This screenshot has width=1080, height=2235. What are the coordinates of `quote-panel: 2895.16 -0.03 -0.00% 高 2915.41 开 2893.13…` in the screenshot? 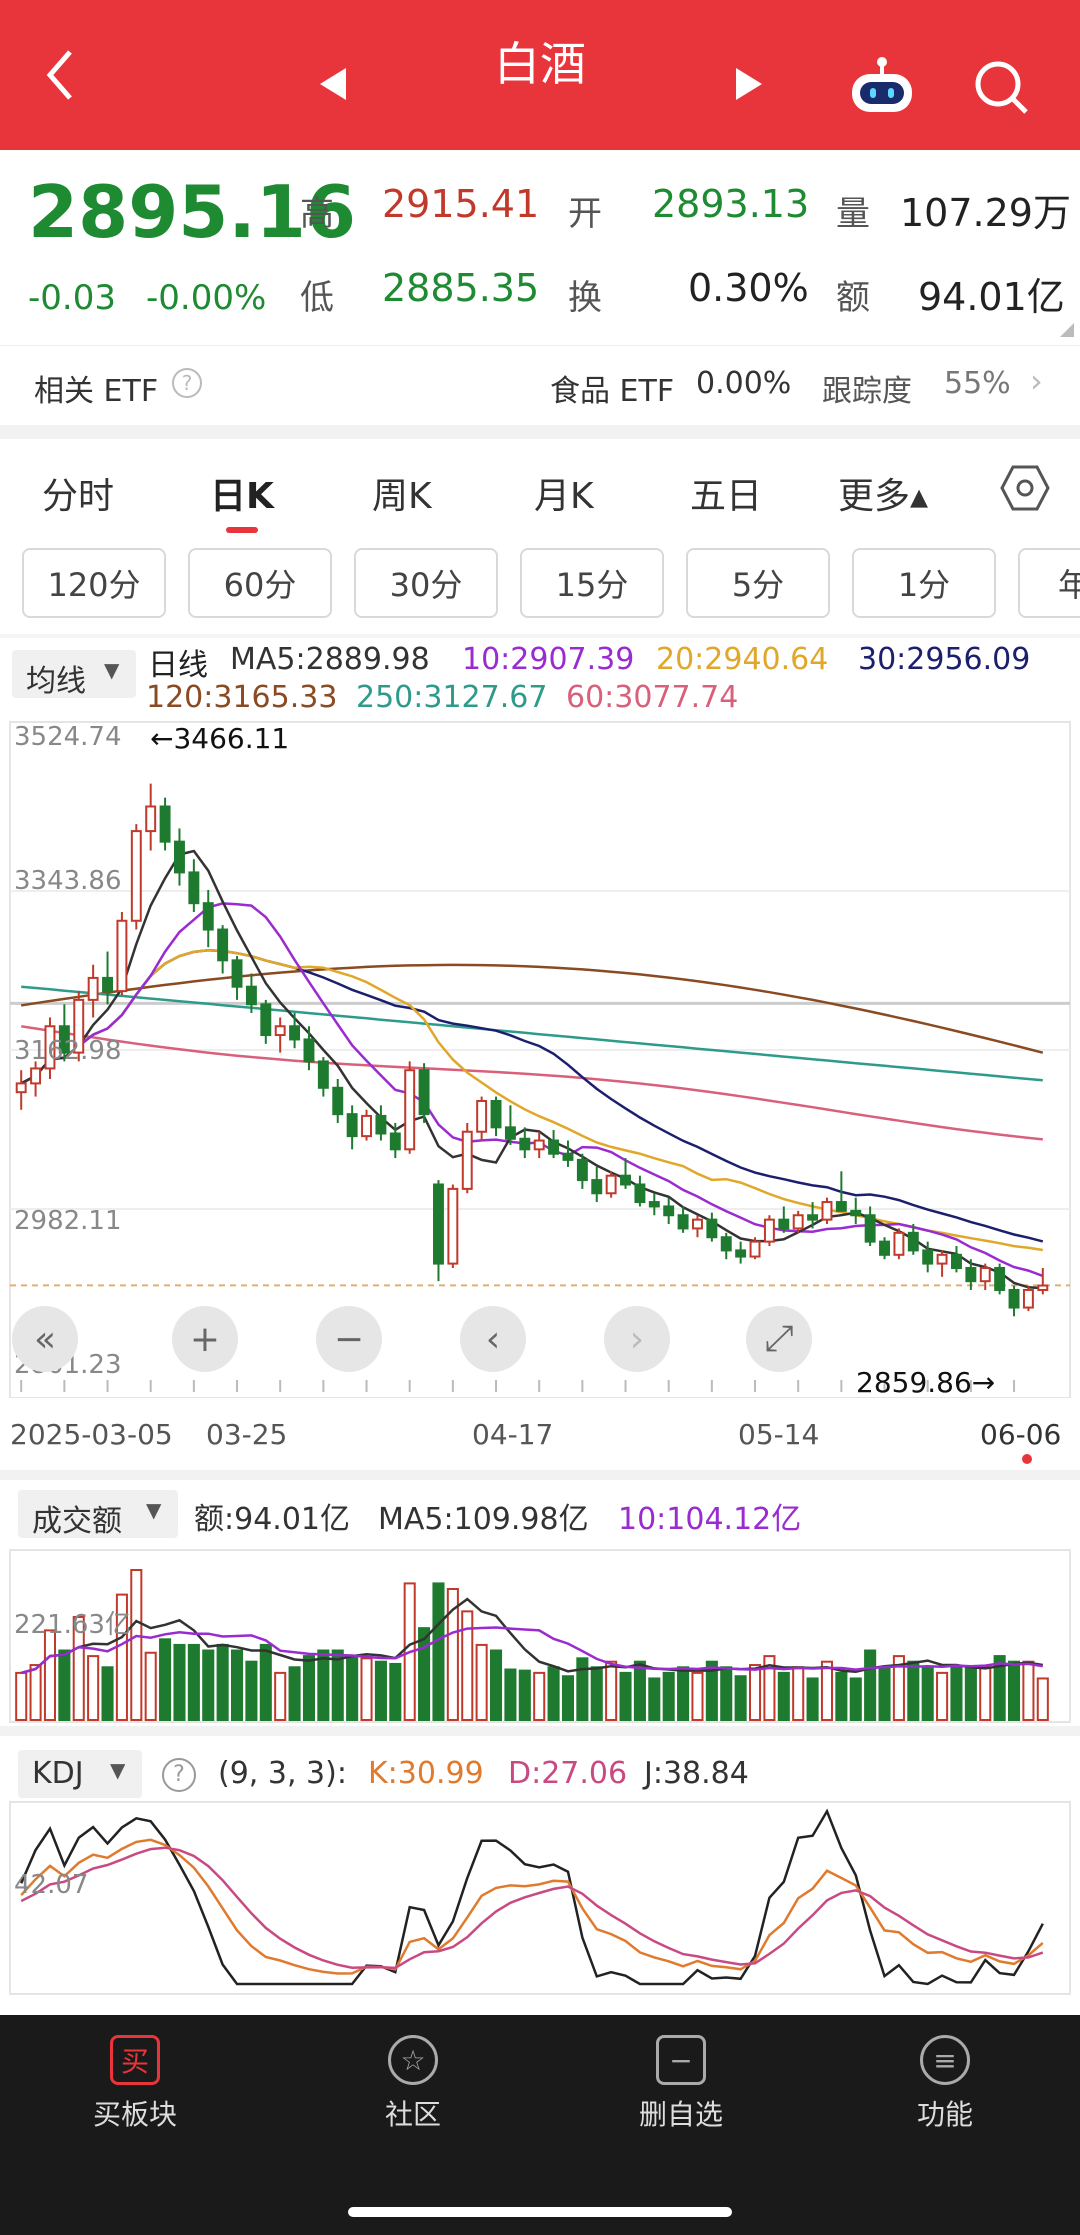 It's located at (540, 247).